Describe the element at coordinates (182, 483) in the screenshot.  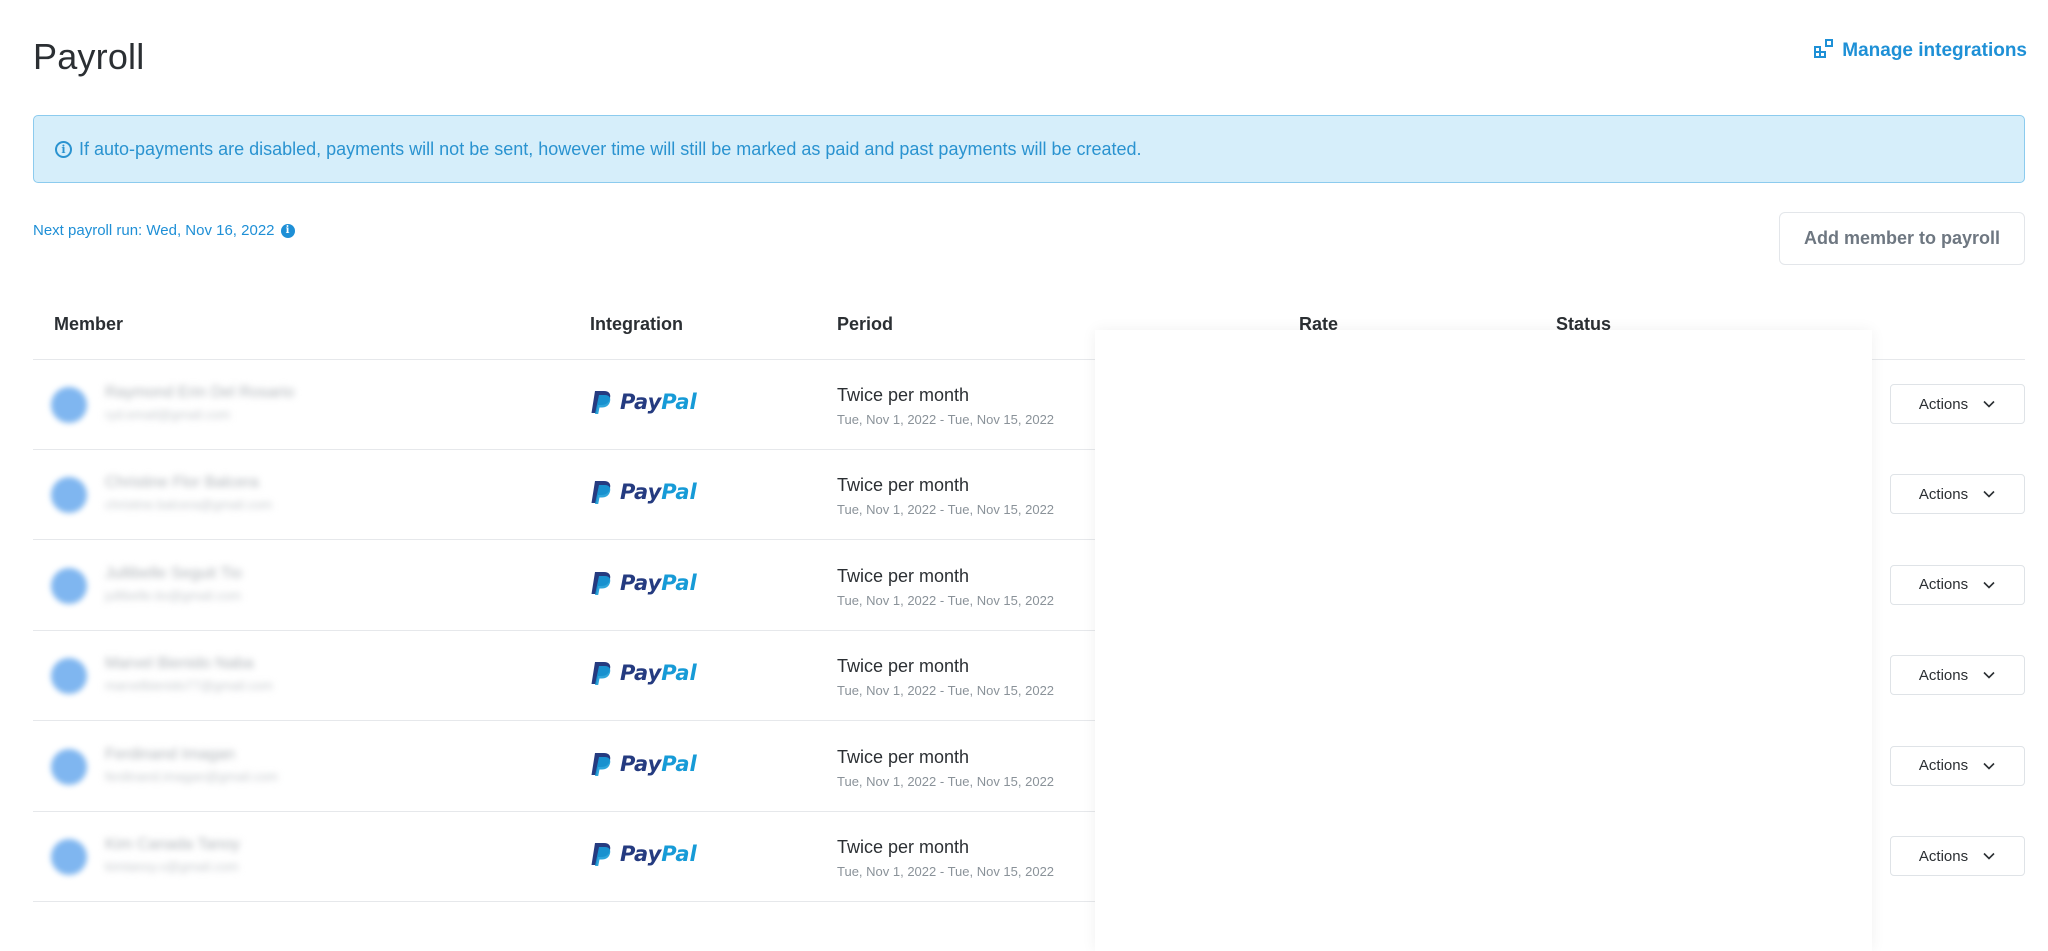
I see `member-name: Christine Flor Balcera` at that location.